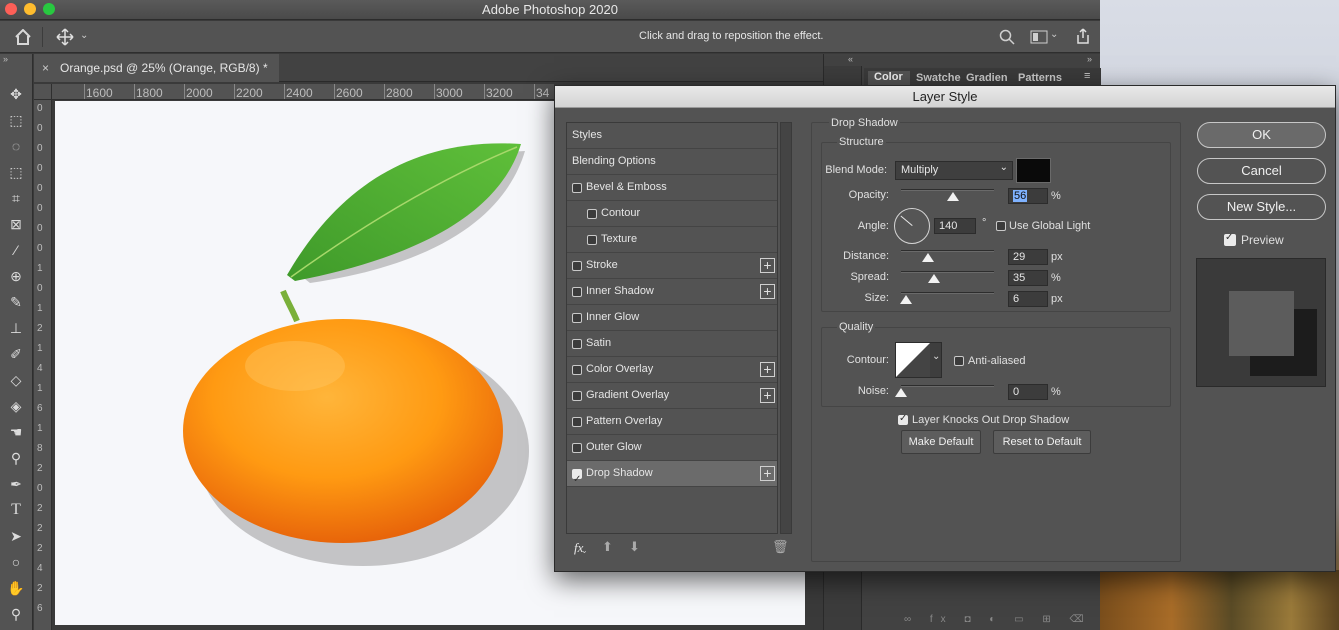 This screenshot has height=630, width=1339. Describe the element at coordinates (16, 120) in the screenshot. I see `marquee-tool-icon: ⬚` at that location.